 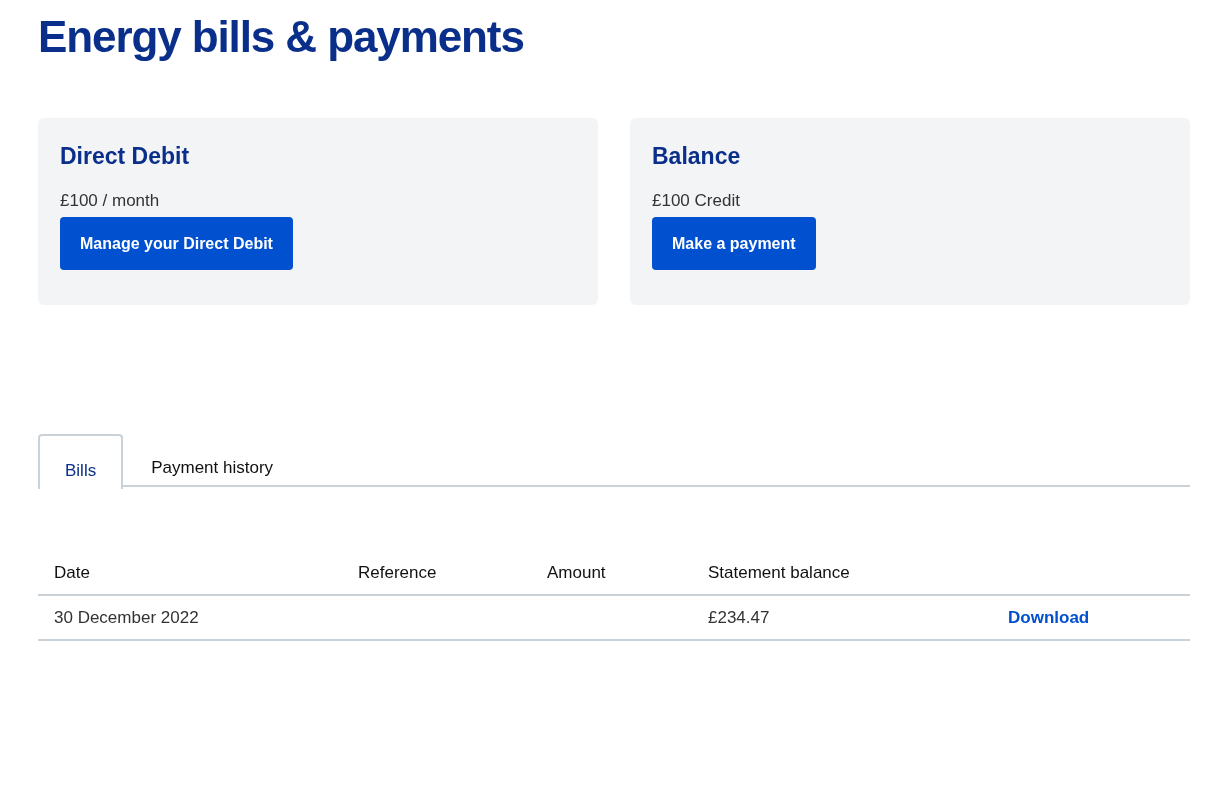 I want to click on card-value: £100 Credit, so click(x=696, y=201).